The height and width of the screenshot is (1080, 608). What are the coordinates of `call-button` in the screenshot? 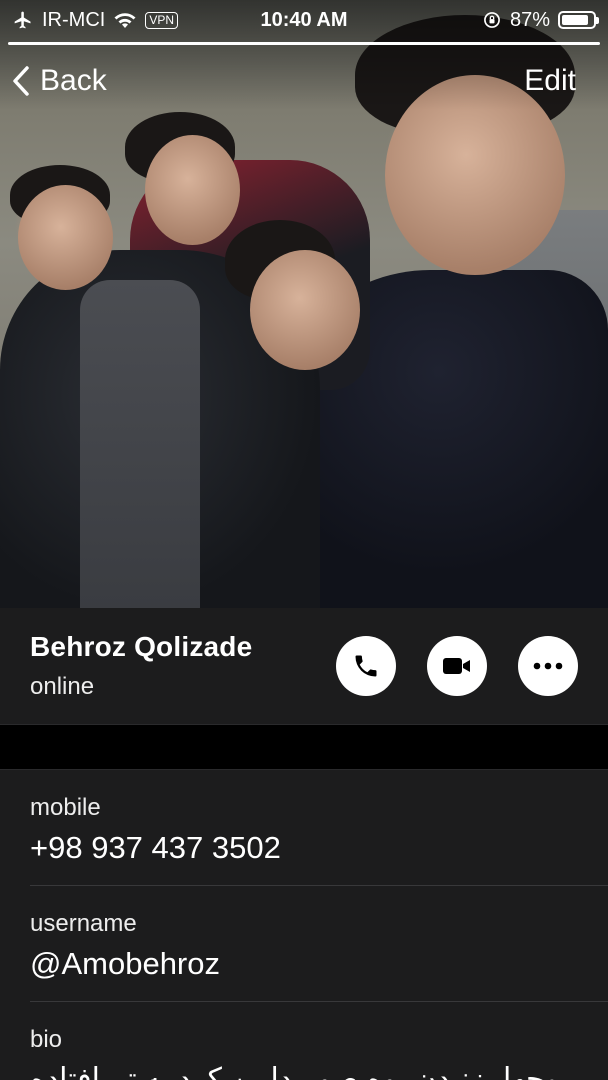 It's located at (366, 666).